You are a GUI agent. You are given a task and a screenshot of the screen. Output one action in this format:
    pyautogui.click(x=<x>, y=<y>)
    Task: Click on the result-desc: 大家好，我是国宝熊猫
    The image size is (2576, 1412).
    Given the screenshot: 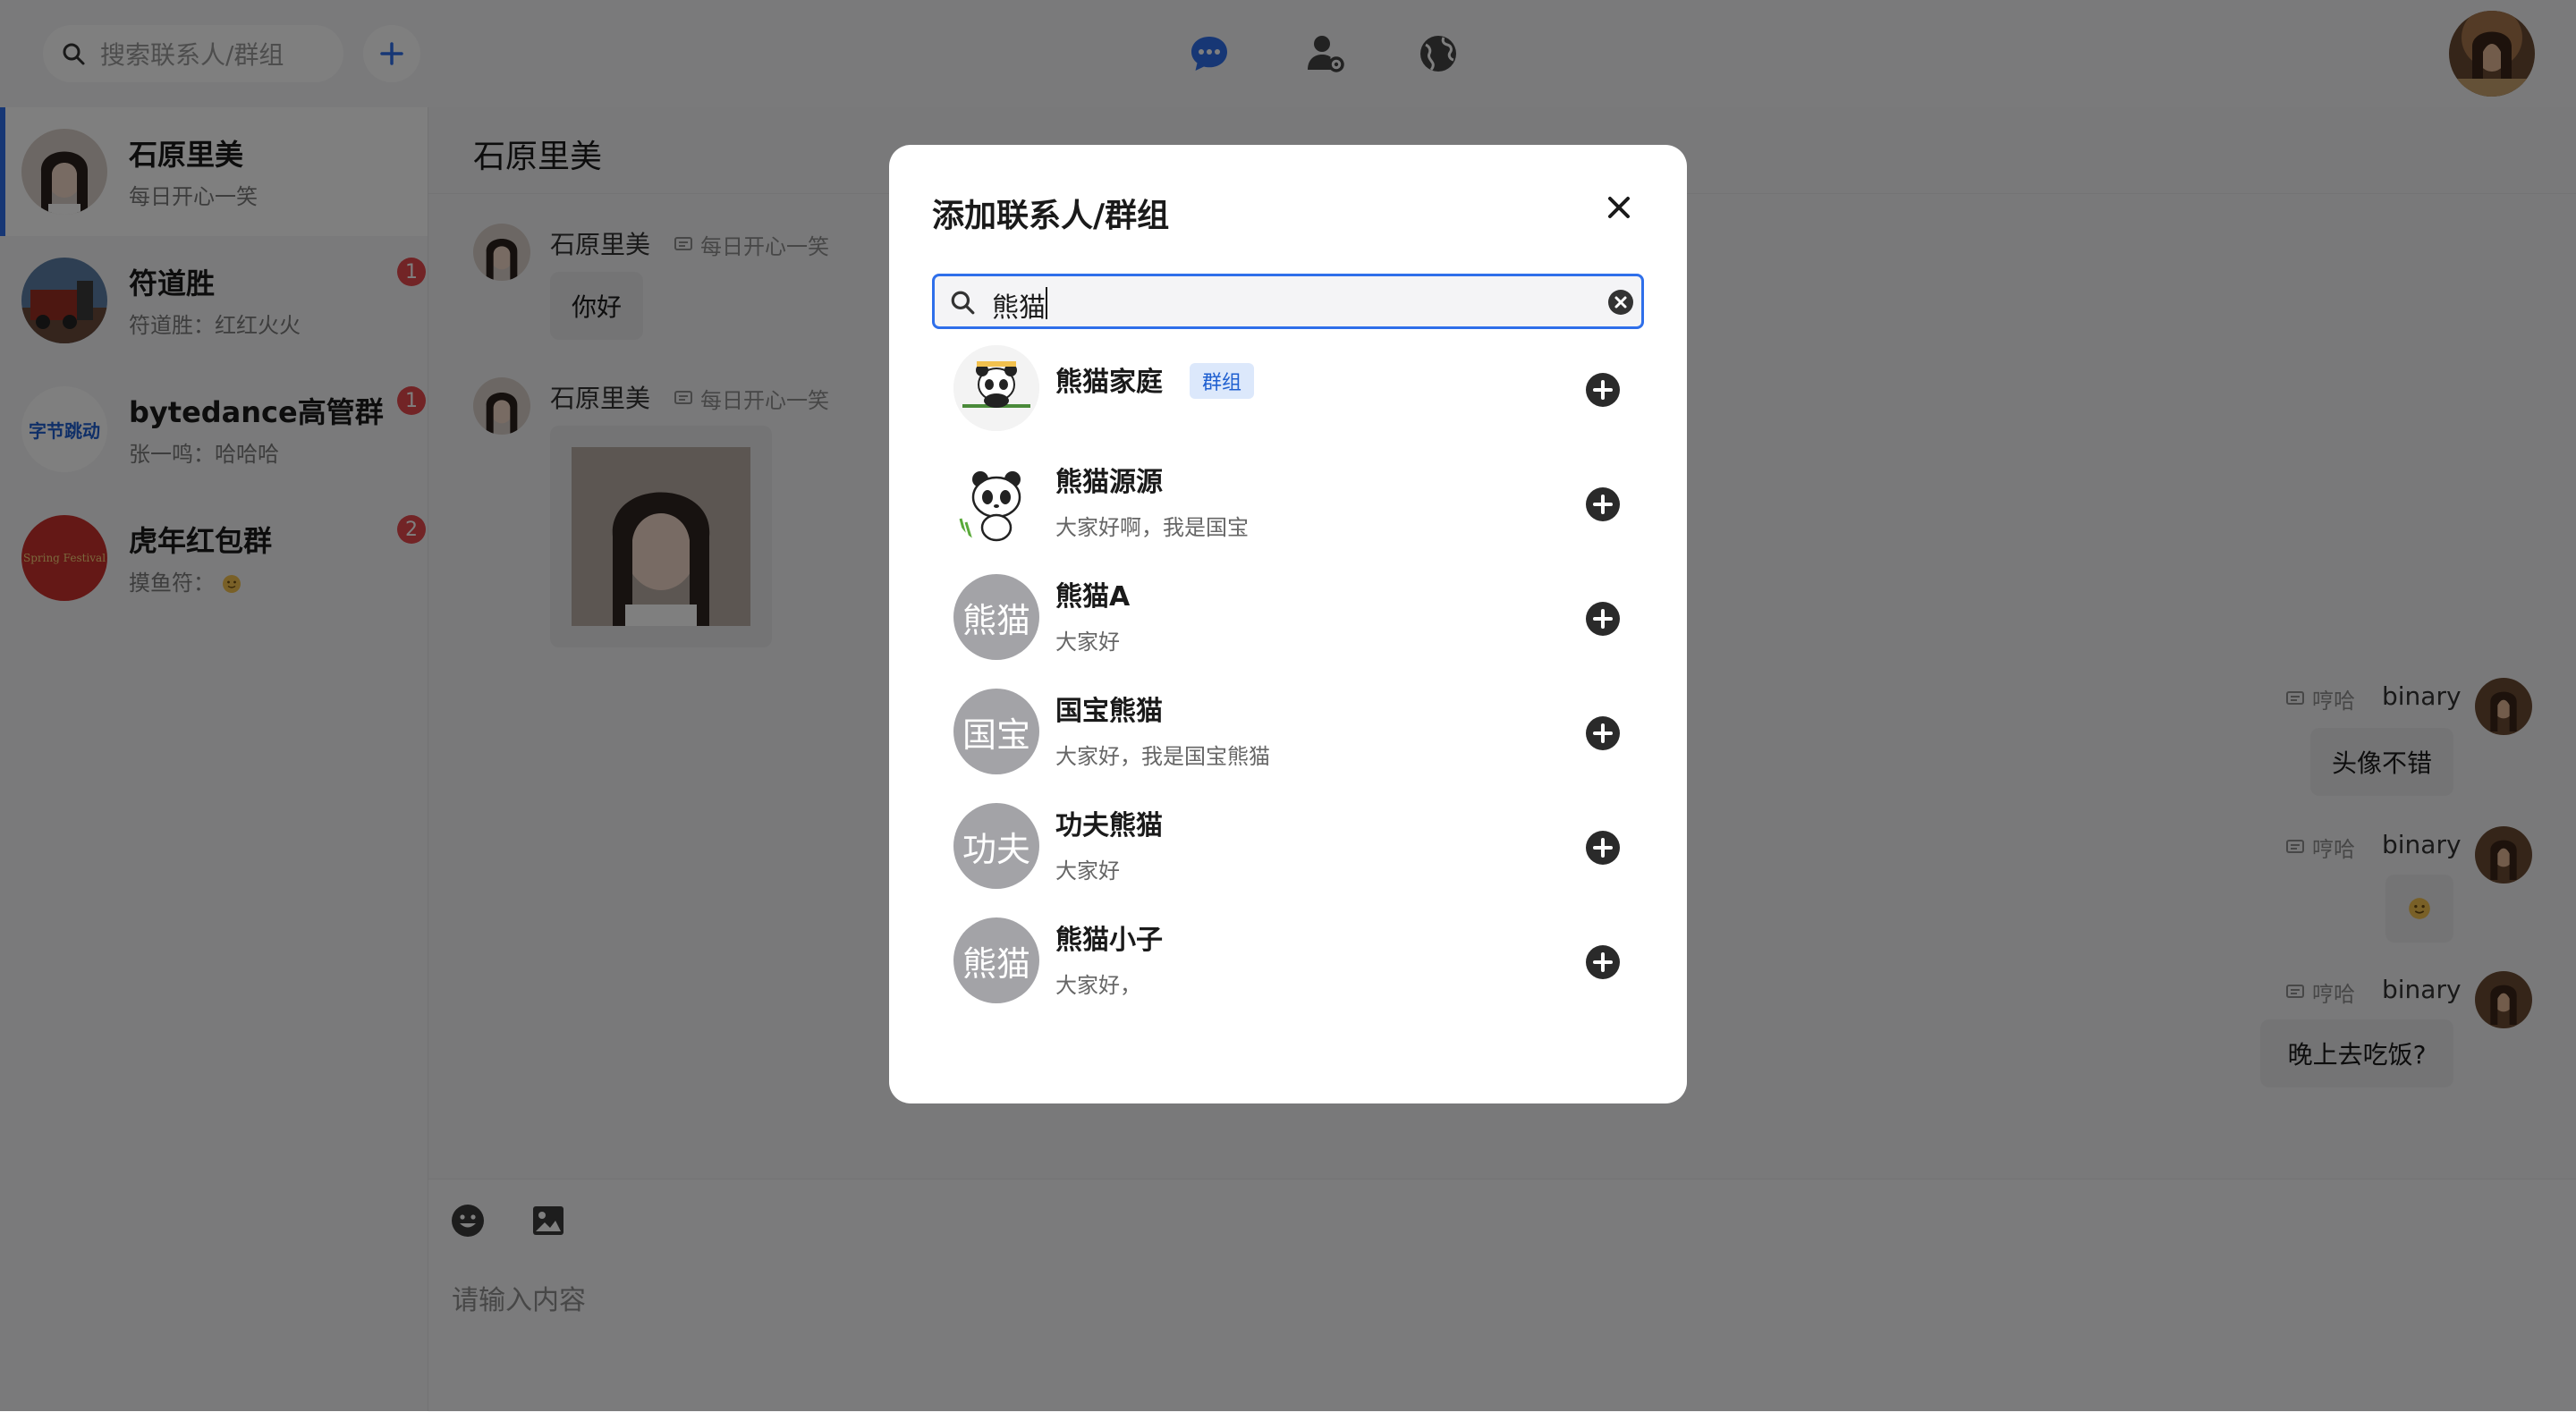 What is the action you would take?
    pyautogui.click(x=1162, y=757)
    